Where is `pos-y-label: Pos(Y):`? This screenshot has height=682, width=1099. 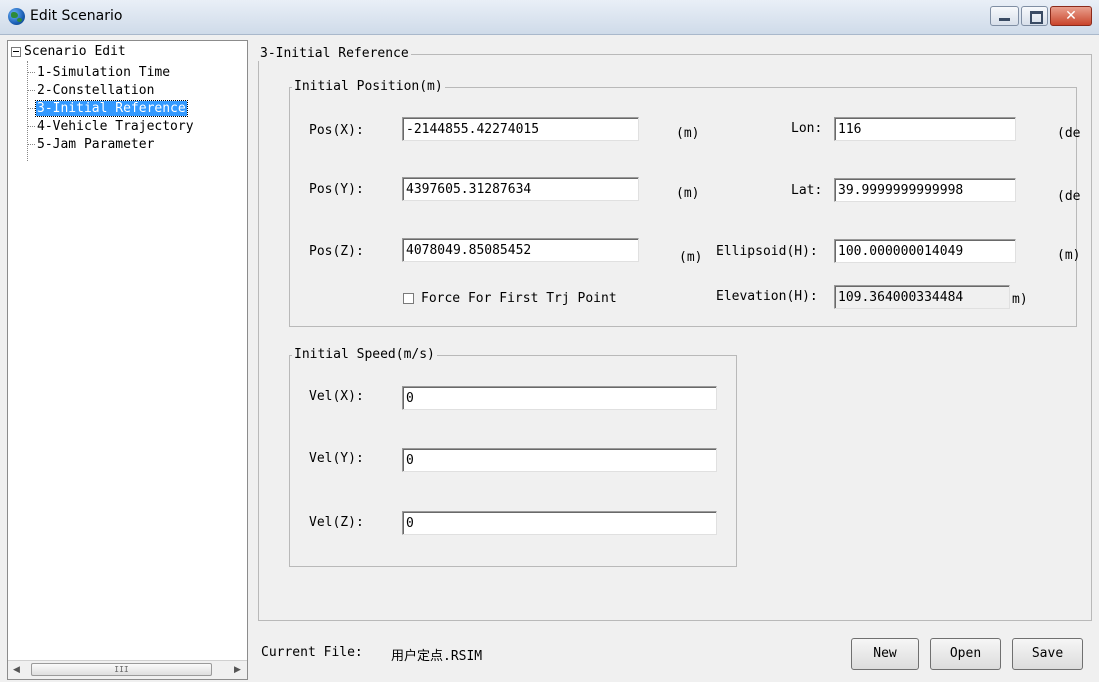
pos-y-label: Pos(Y): is located at coordinates (336, 189).